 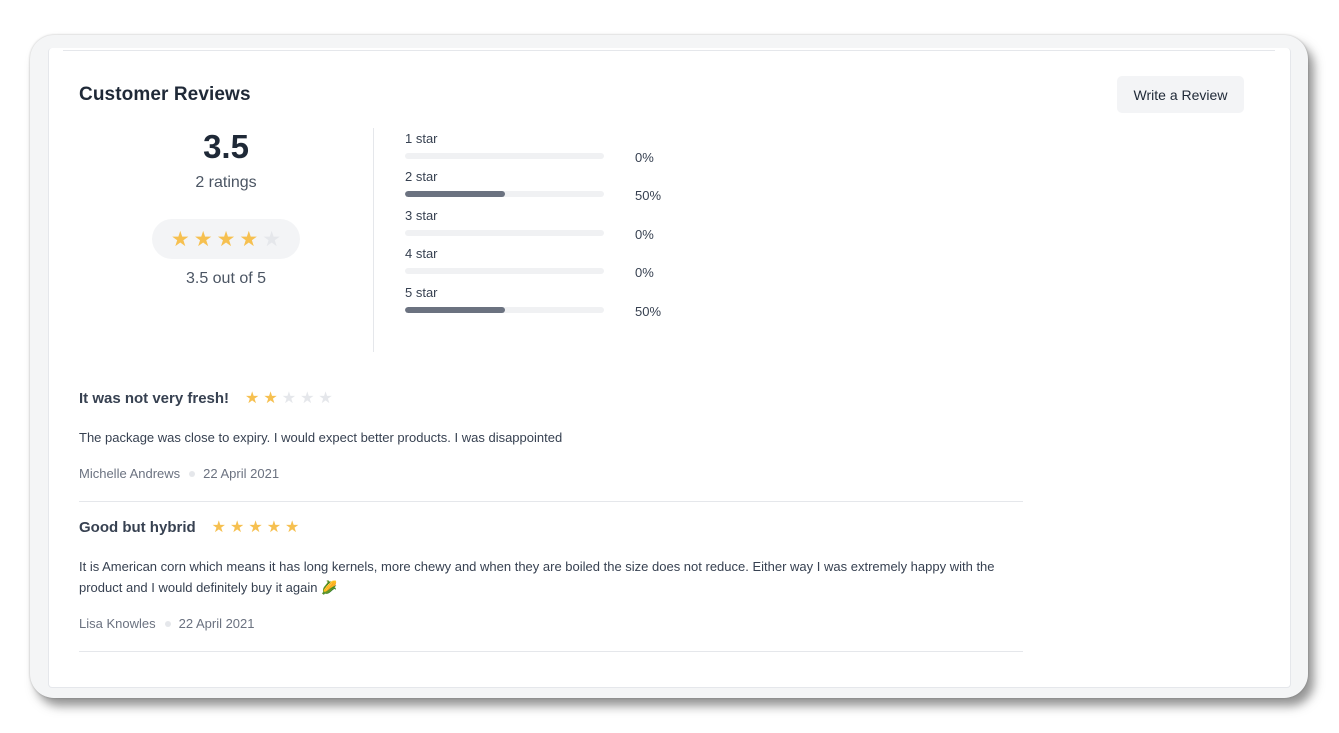 I want to click on review-header: It was not very fresh! ★ ★ ★ ★ ★, so click(x=551, y=398).